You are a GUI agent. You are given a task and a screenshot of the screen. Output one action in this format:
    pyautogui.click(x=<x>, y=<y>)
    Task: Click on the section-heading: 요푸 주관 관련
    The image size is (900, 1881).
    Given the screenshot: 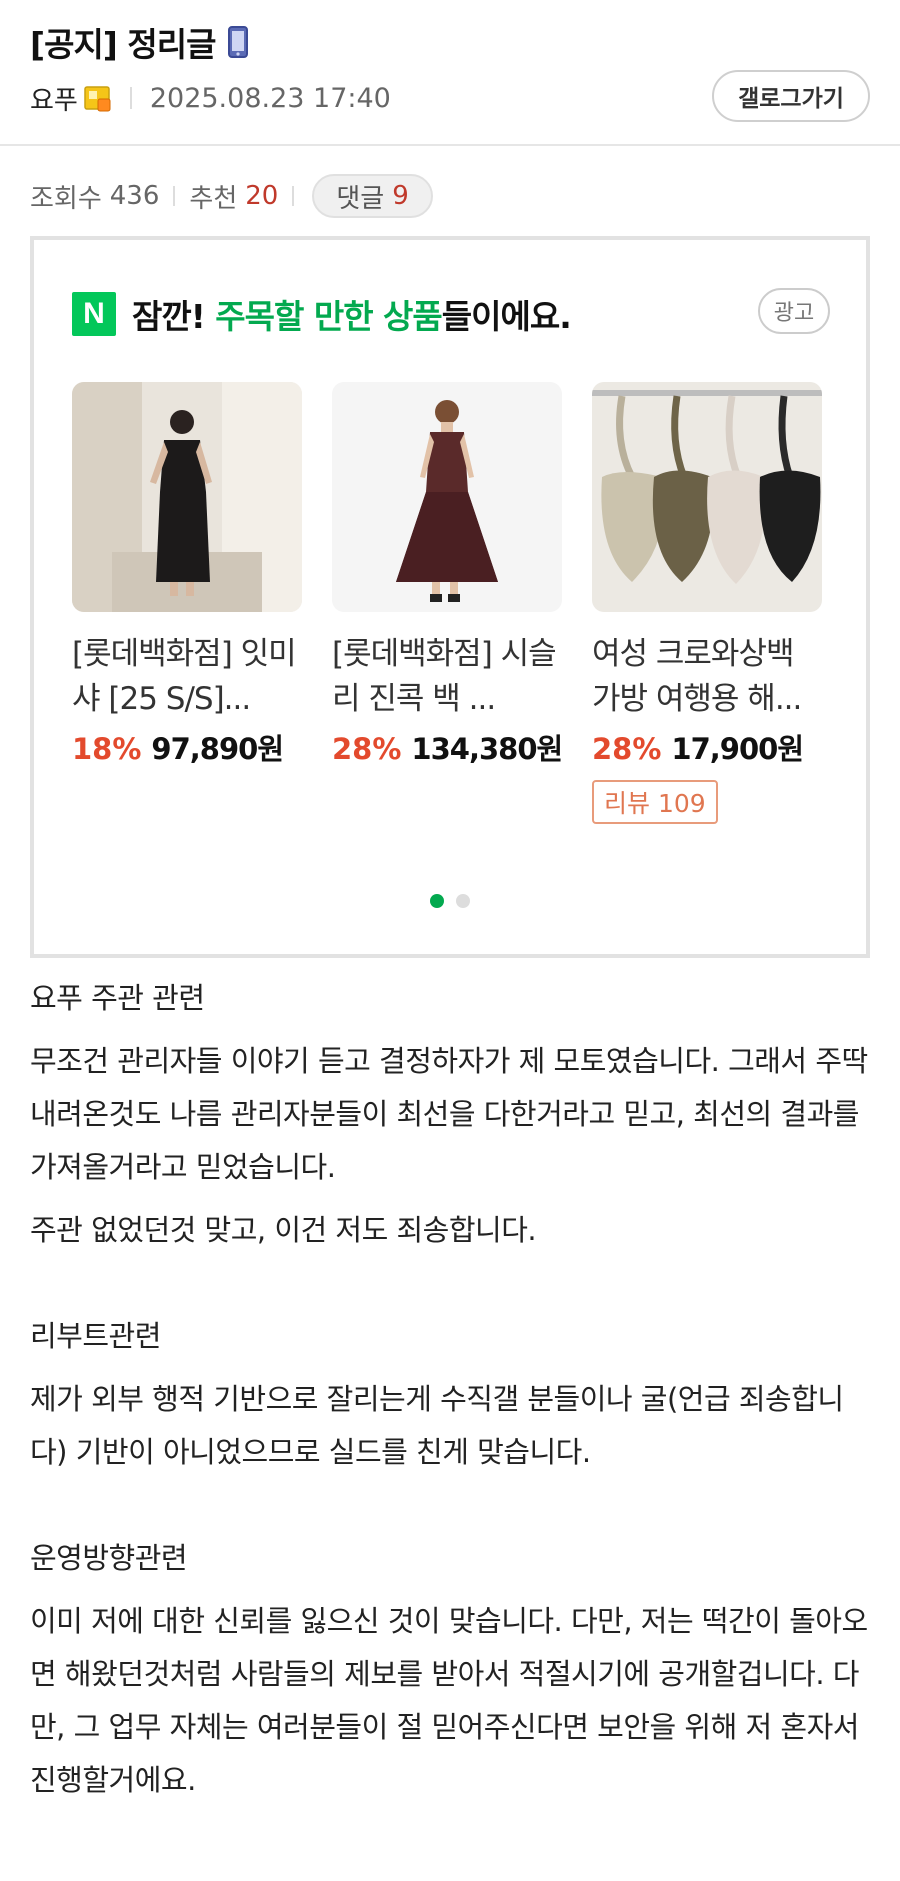 What is the action you would take?
    pyautogui.click(x=117, y=998)
    